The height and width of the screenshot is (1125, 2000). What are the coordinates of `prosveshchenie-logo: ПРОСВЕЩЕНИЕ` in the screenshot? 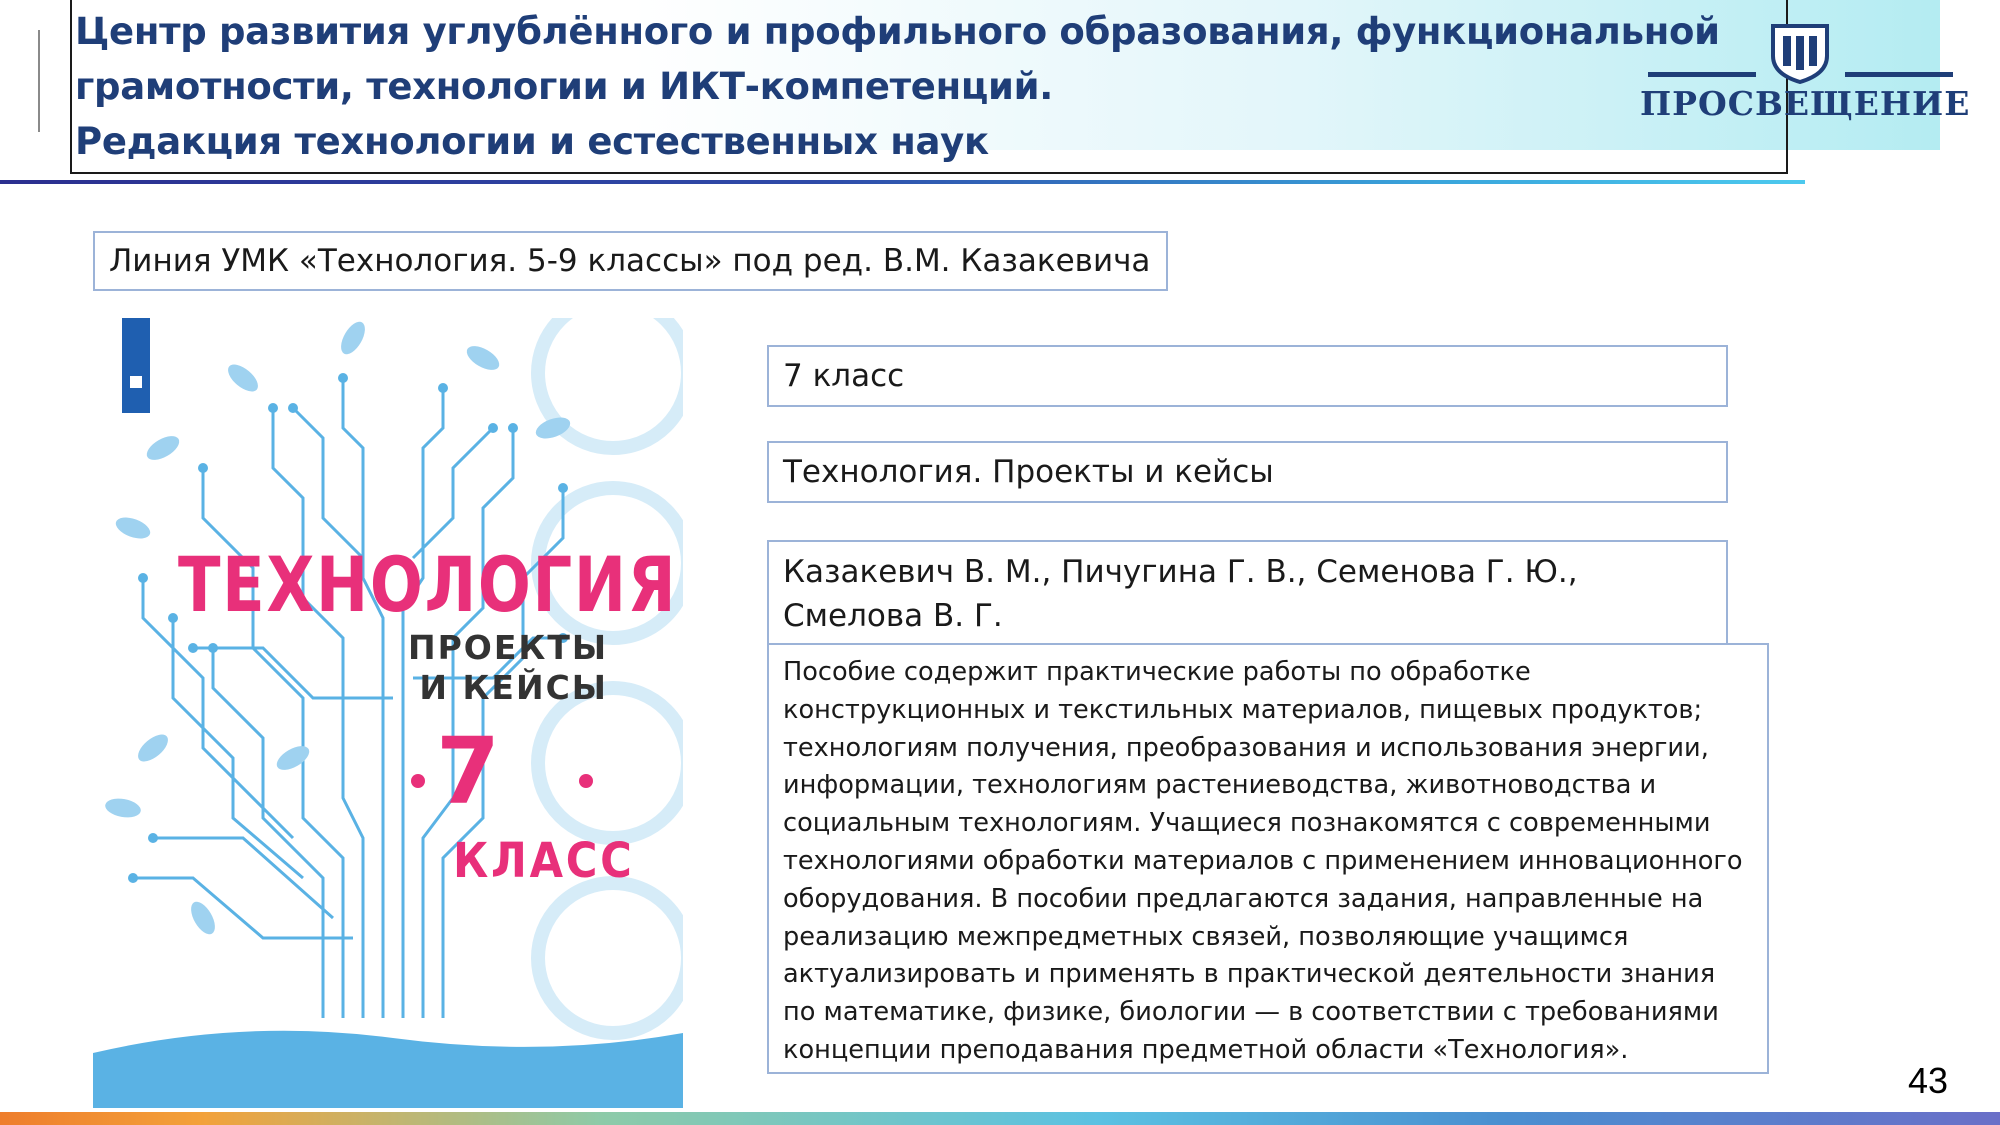 It's located at (1805, 77).